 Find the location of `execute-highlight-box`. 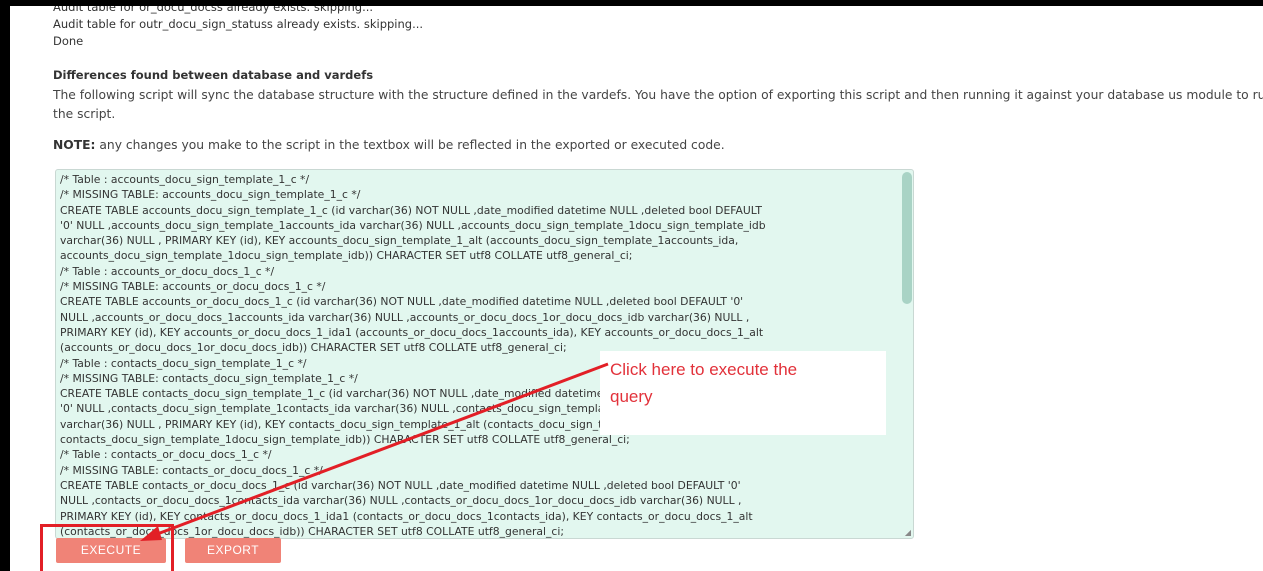

execute-highlight-box is located at coordinates (107, 547).